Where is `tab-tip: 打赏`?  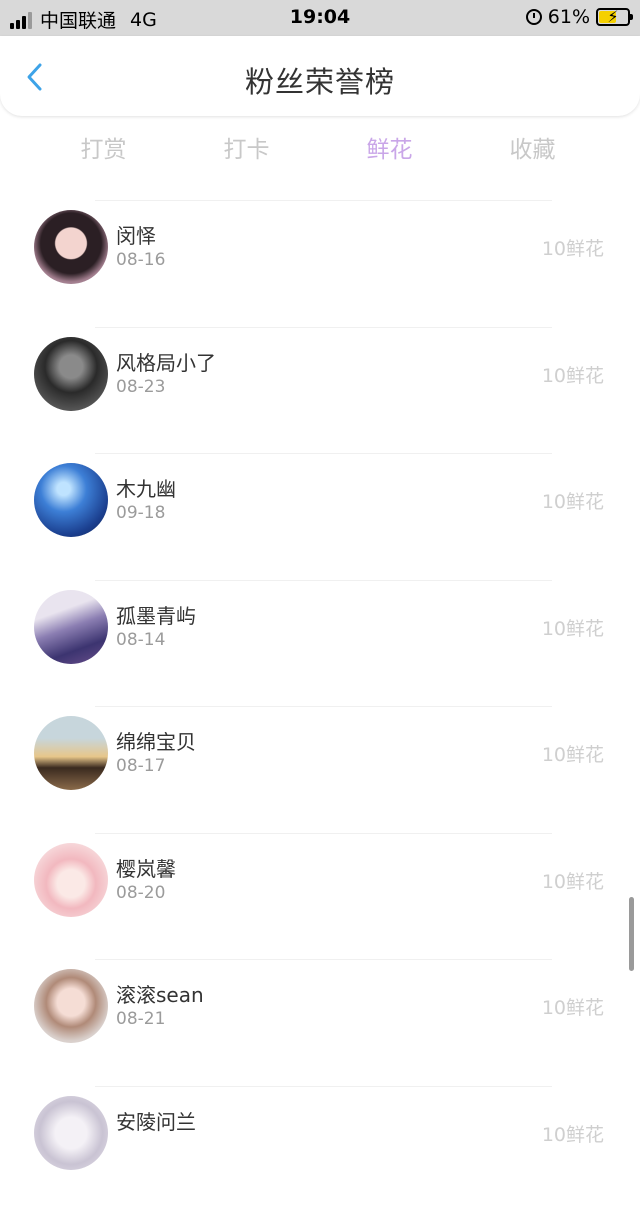 tab-tip: 打赏 is located at coordinates (103, 150).